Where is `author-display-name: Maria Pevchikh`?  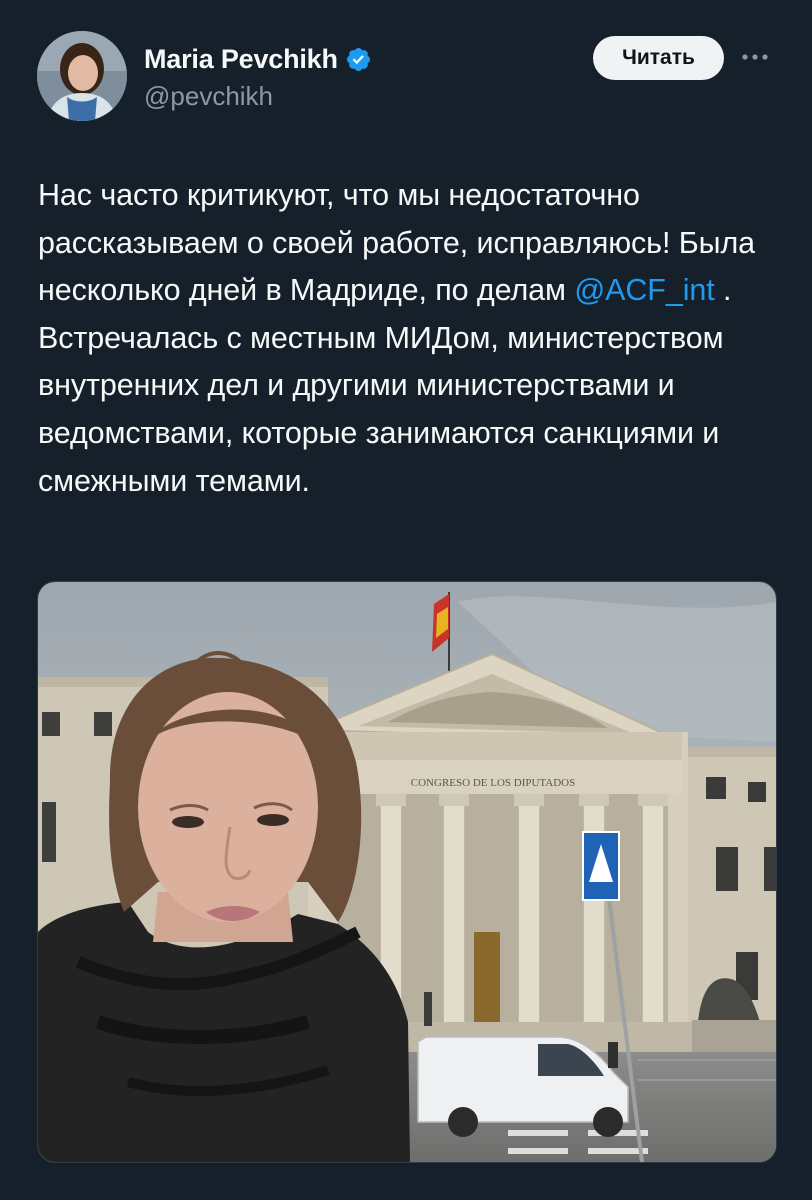
author-display-name: Maria Pevchikh is located at coordinates (241, 59).